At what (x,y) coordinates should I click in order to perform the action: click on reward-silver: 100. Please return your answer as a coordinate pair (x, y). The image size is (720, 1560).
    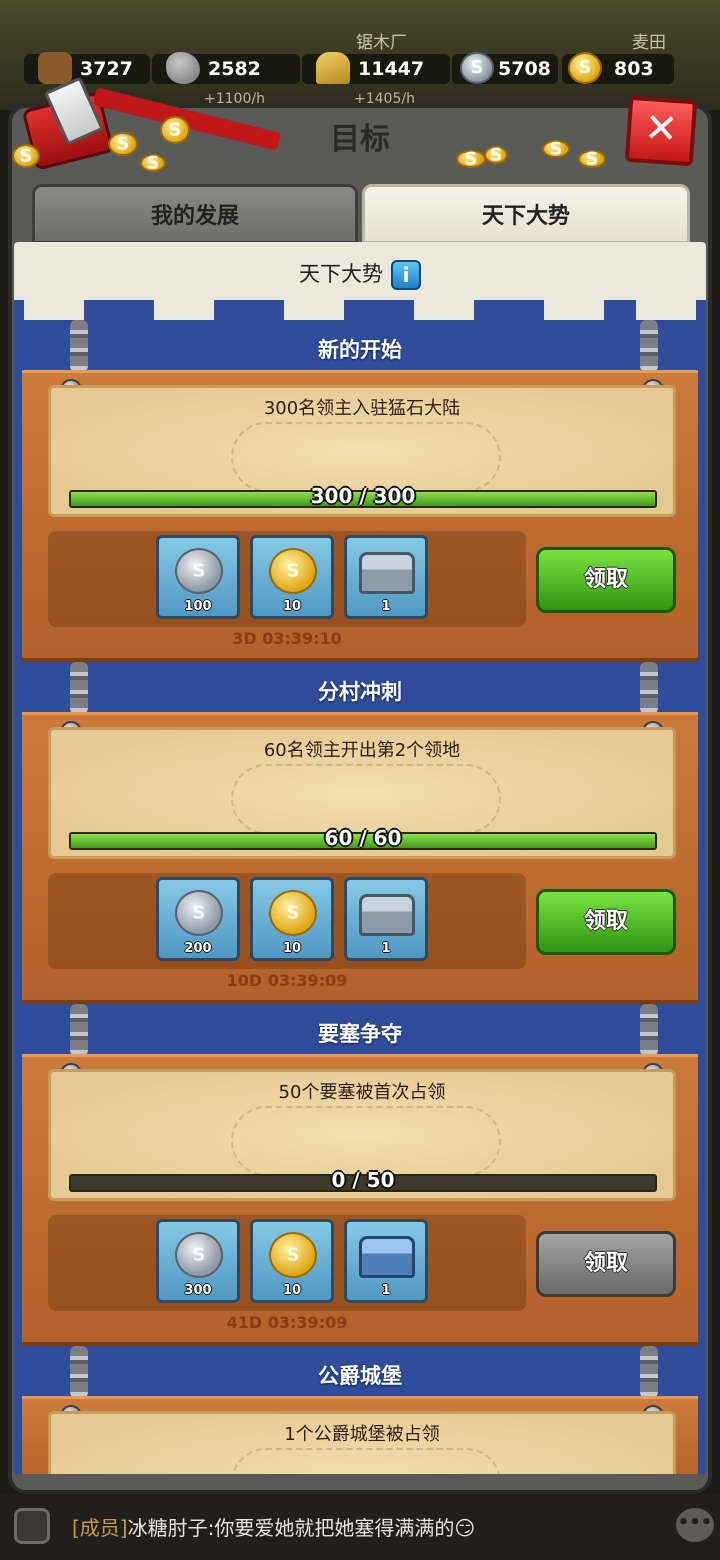
    Looking at the image, I should click on (198, 577).